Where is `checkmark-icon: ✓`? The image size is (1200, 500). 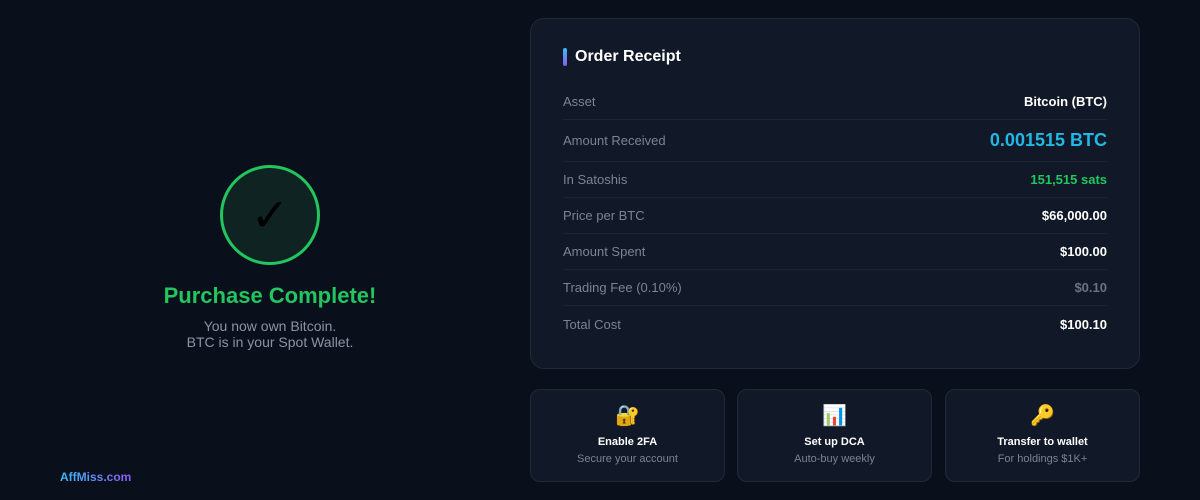
checkmark-icon: ✓ is located at coordinates (270, 214).